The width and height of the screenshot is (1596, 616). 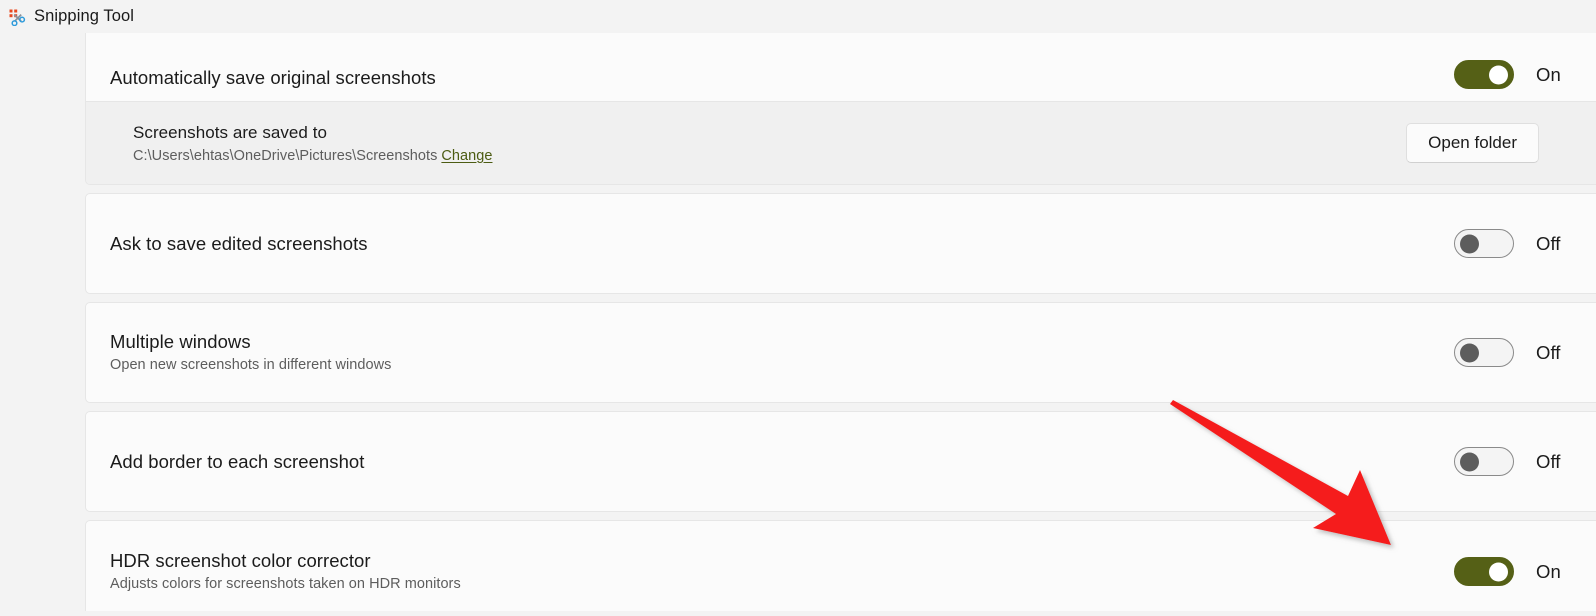 I want to click on setting-title: Automatically save original screenshots, so click(x=273, y=77).